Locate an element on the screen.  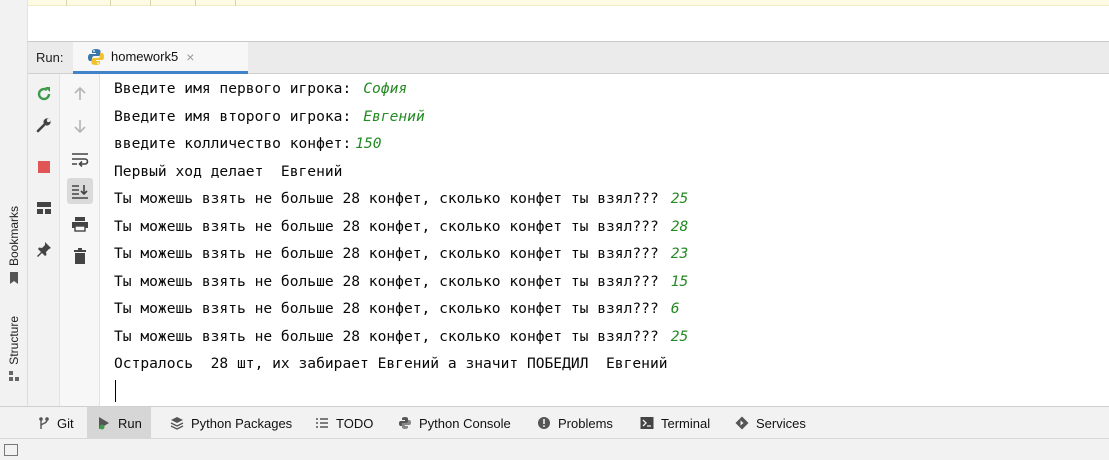
bookmarks-tab: Bookmarks is located at coordinates (14, 245).